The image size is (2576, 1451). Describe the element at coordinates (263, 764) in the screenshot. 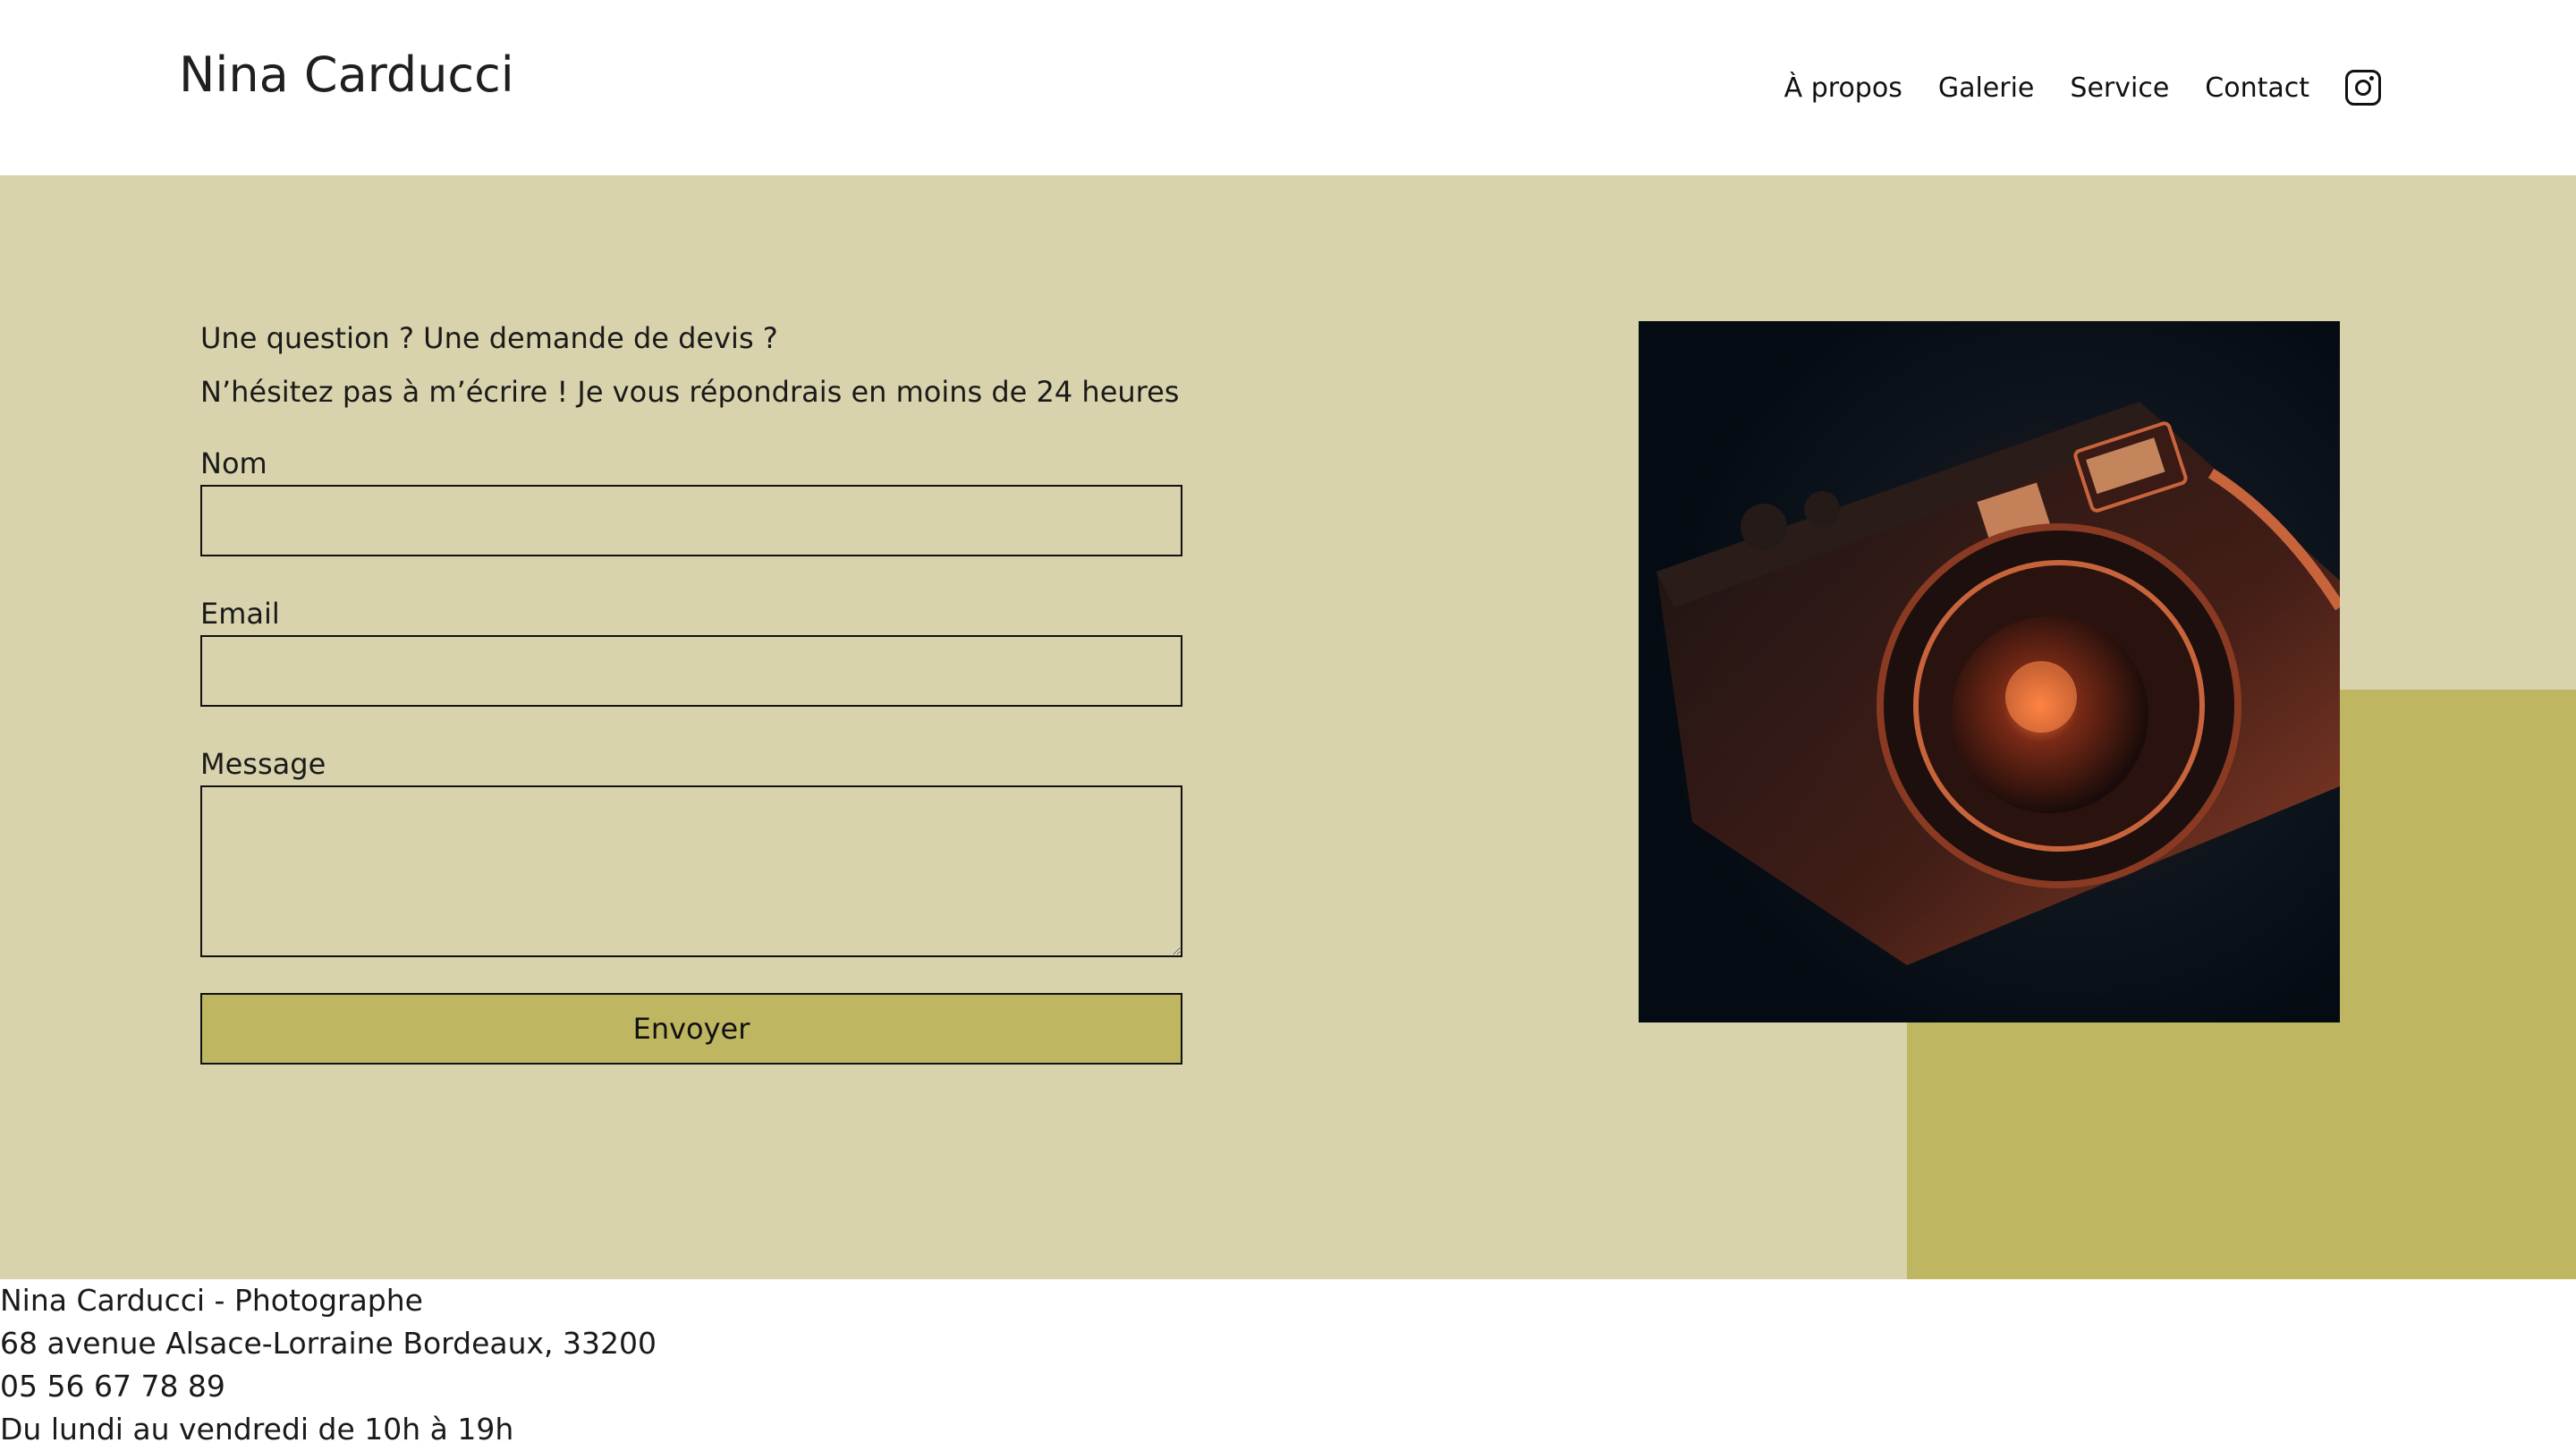

I see `message-label: Message` at that location.